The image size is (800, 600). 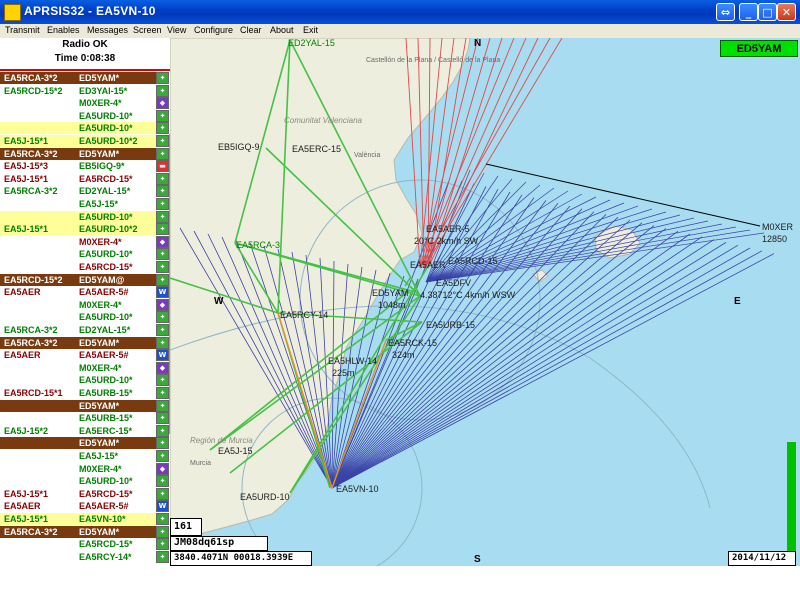 I want to click on station-label: M0XER, so click(x=777, y=227).